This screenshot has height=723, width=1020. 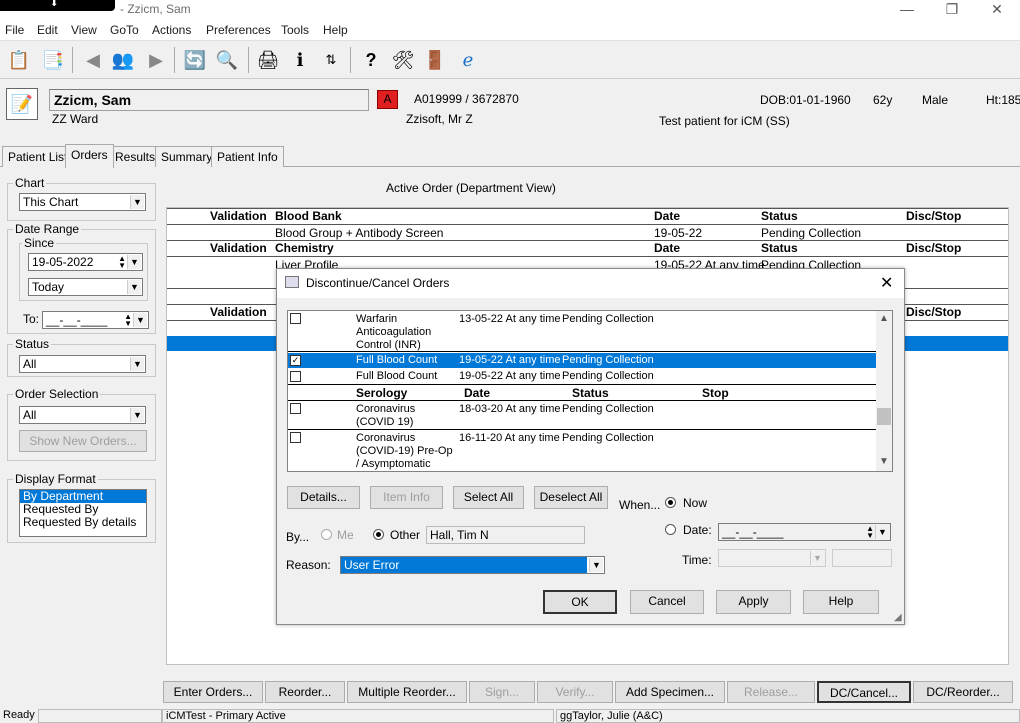 I want to click on print-icon: 🖨, so click(x=268, y=60).